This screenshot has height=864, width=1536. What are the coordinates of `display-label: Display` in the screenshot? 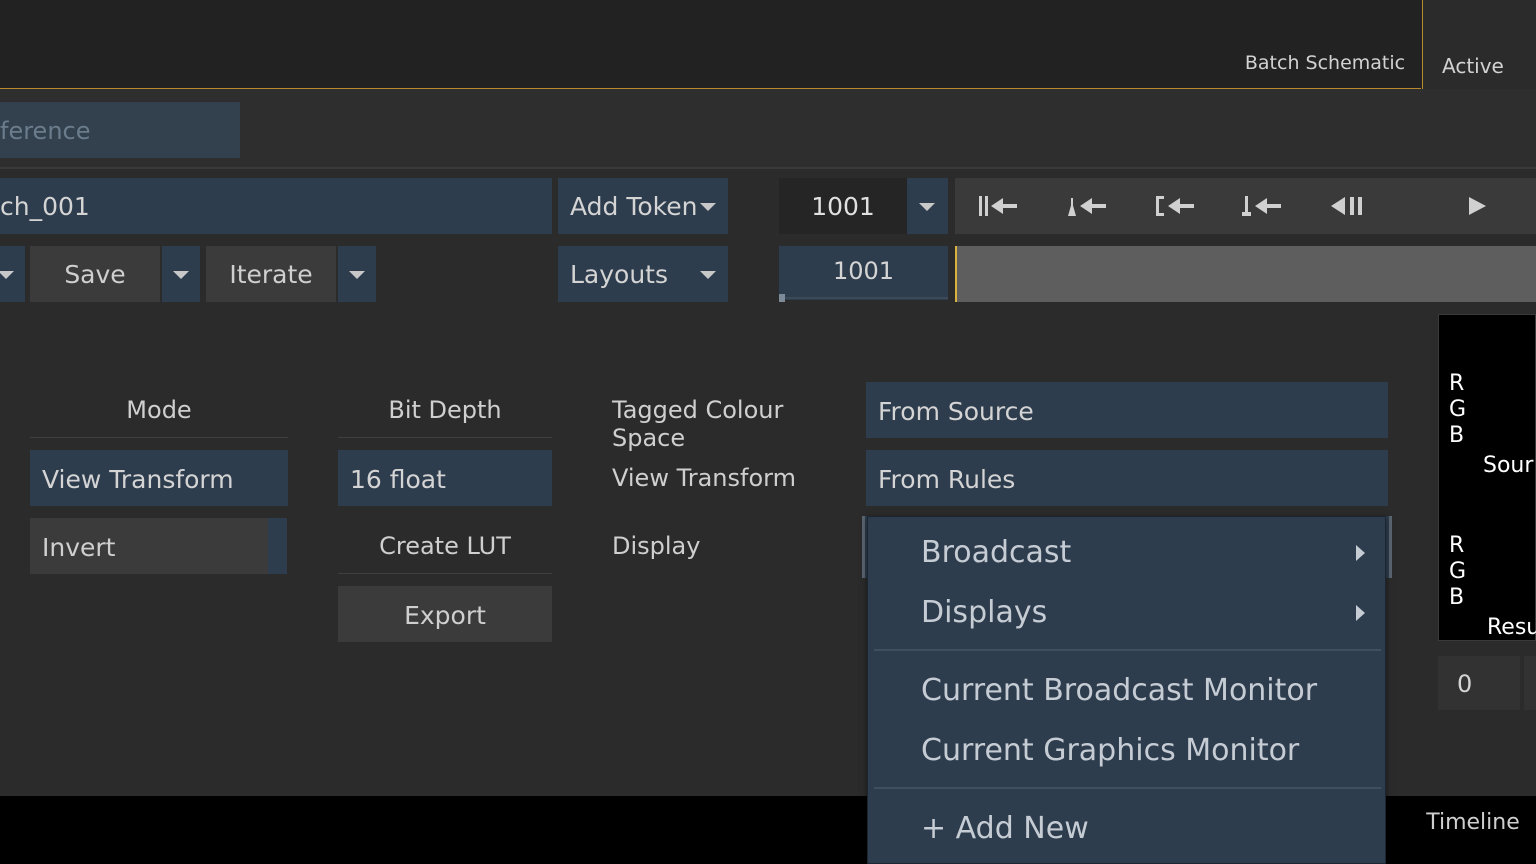 It's located at (656, 546).